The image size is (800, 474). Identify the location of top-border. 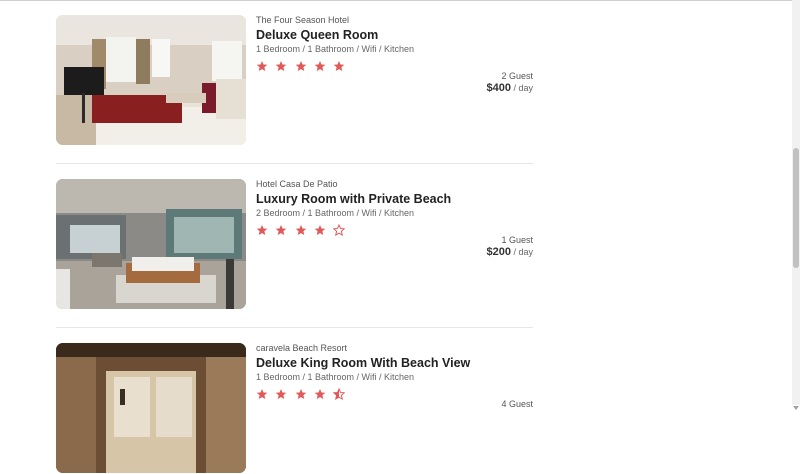
(396, 0).